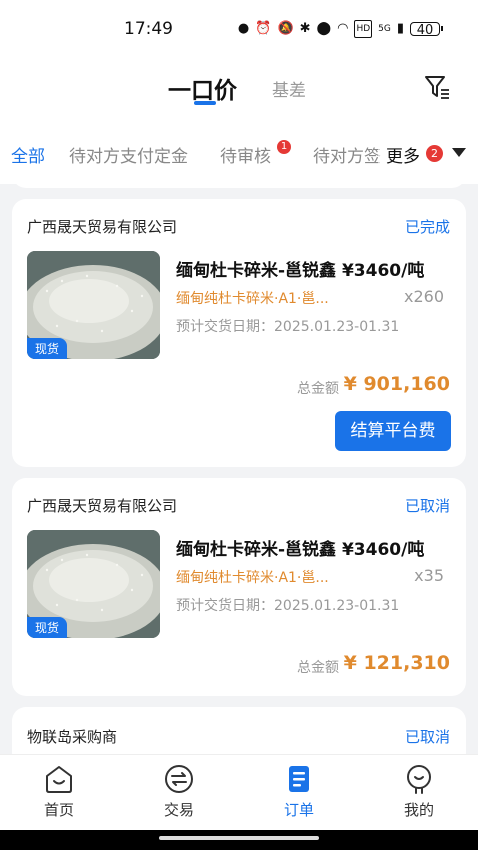  What do you see at coordinates (239, 792) in the screenshot?
I see `bottom-tab-bar: 首页 交易 订单 我的` at bounding box center [239, 792].